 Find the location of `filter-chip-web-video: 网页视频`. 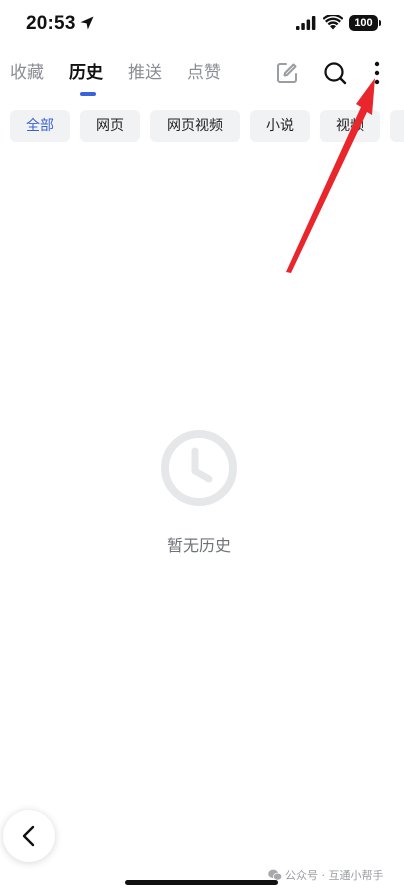

filter-chip-web-video: 网页视频 is located at coordinates (195, 126).